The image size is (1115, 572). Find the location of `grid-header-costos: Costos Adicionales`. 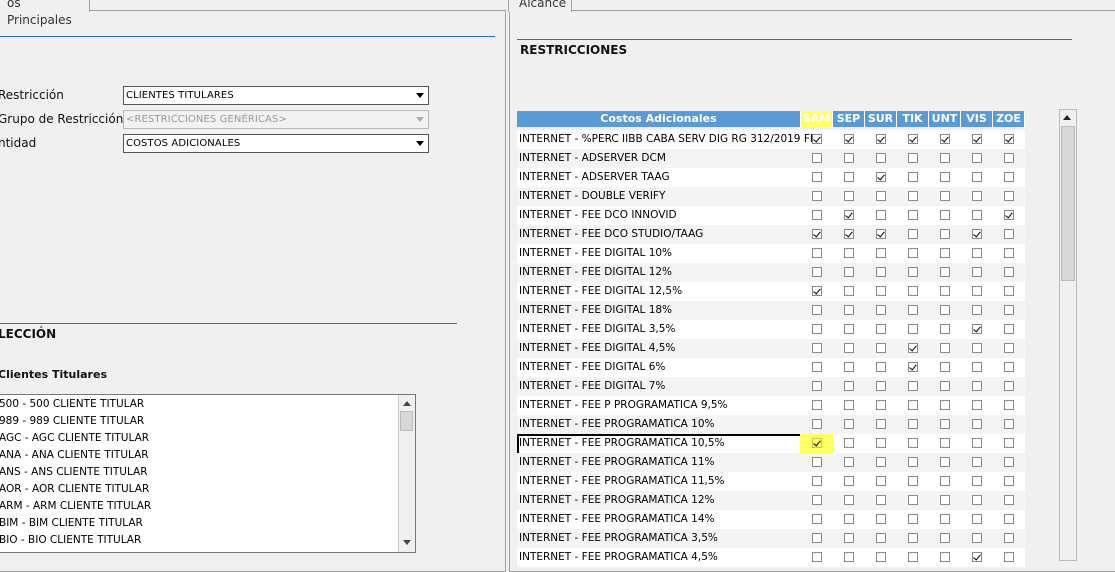

grid-header-costos: Costos Adicionales is located at coordinates (659, 119).